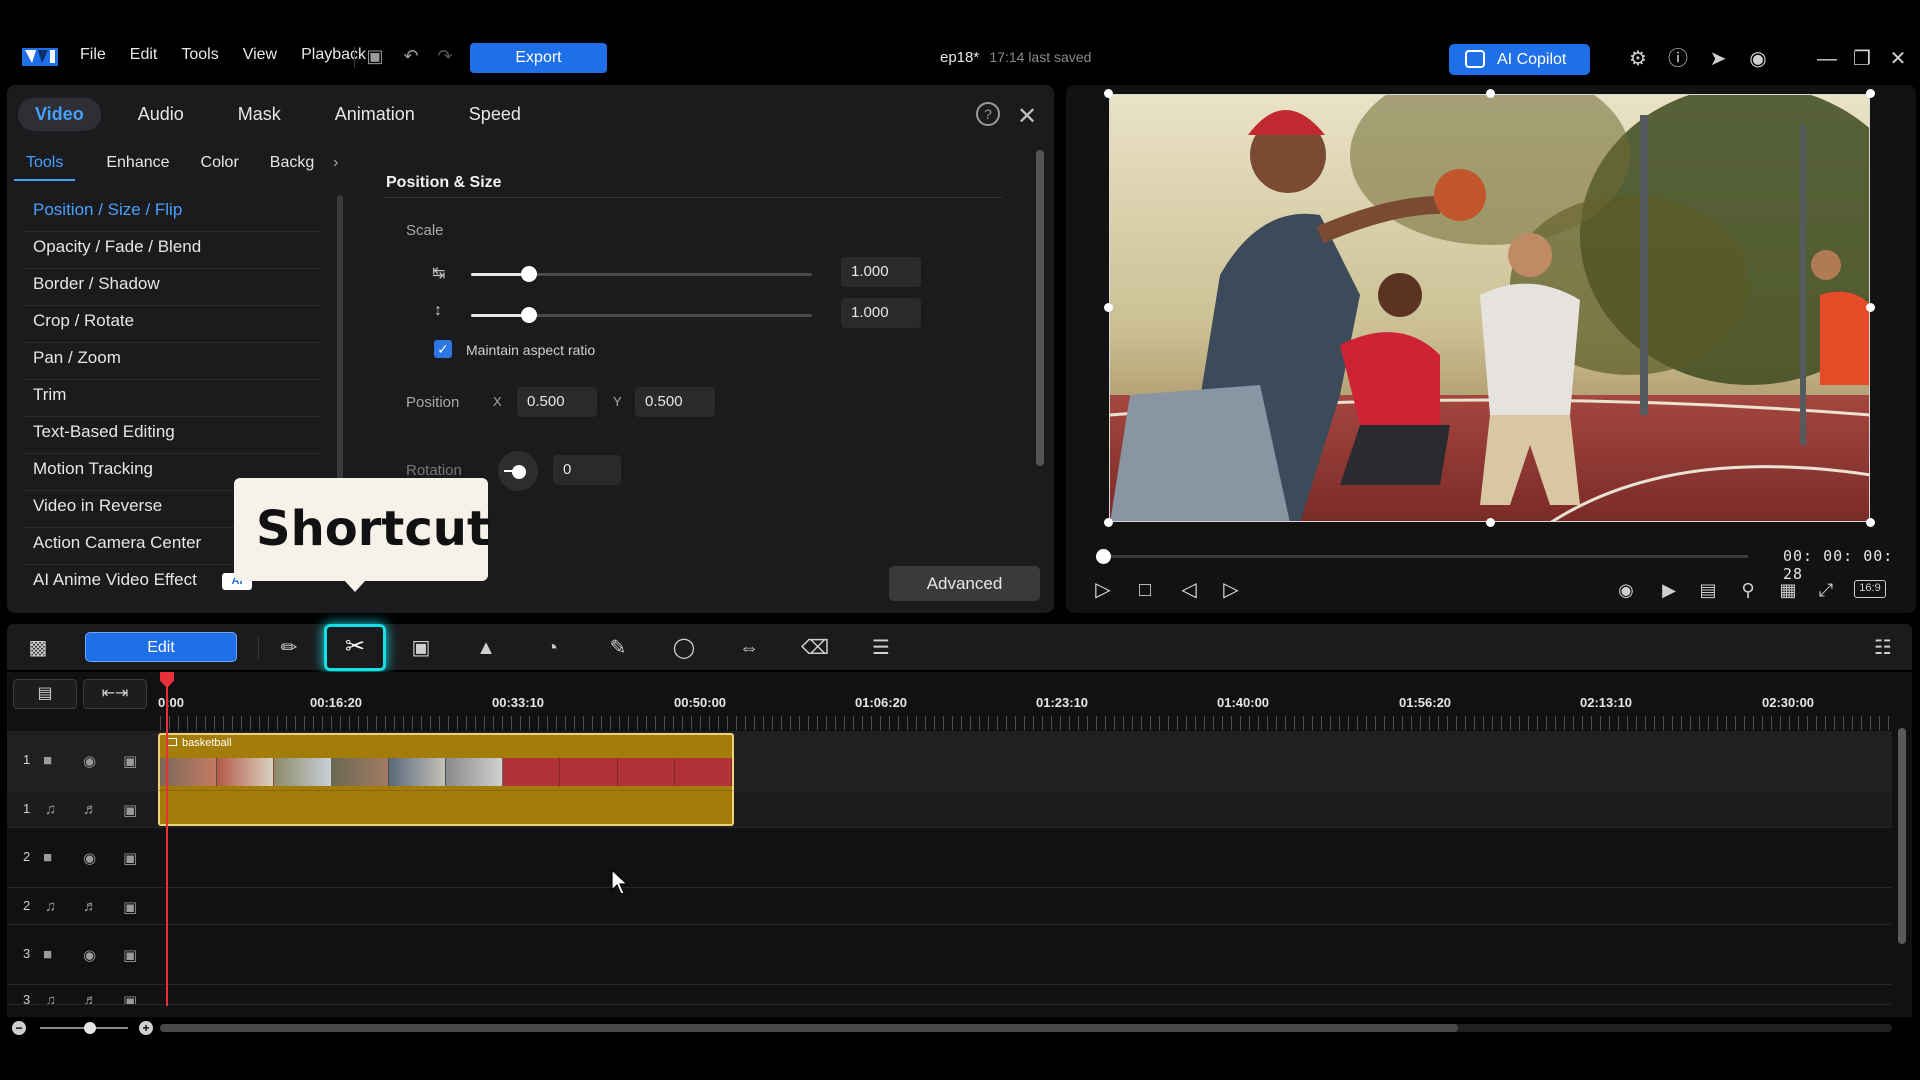 The image size is (1920, 1080). Describe the element at coordinates (1108, 522) in the screenshot. I see `resize-handle-bl` at that location.